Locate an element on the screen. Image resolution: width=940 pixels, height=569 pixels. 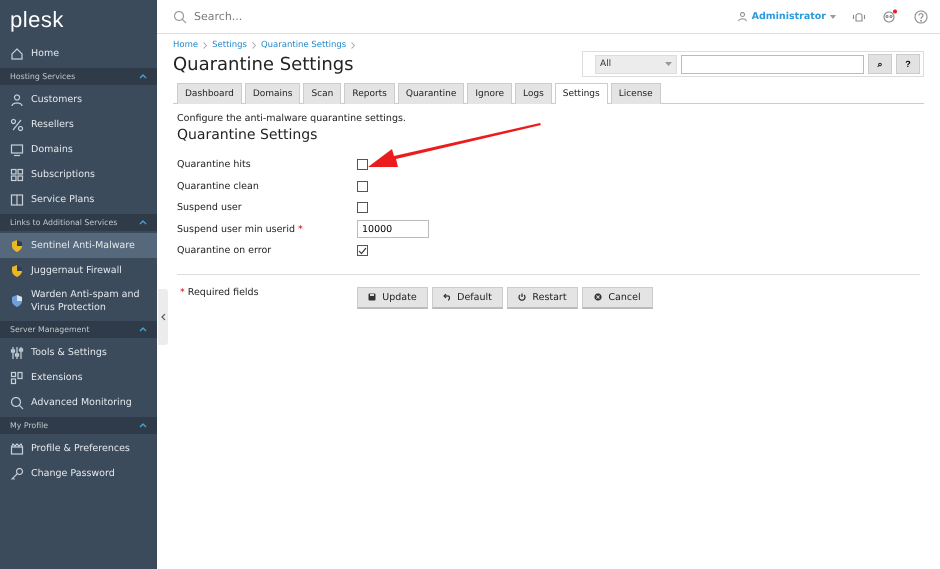
restart-button: Restart is located at coordinates (542, 297).